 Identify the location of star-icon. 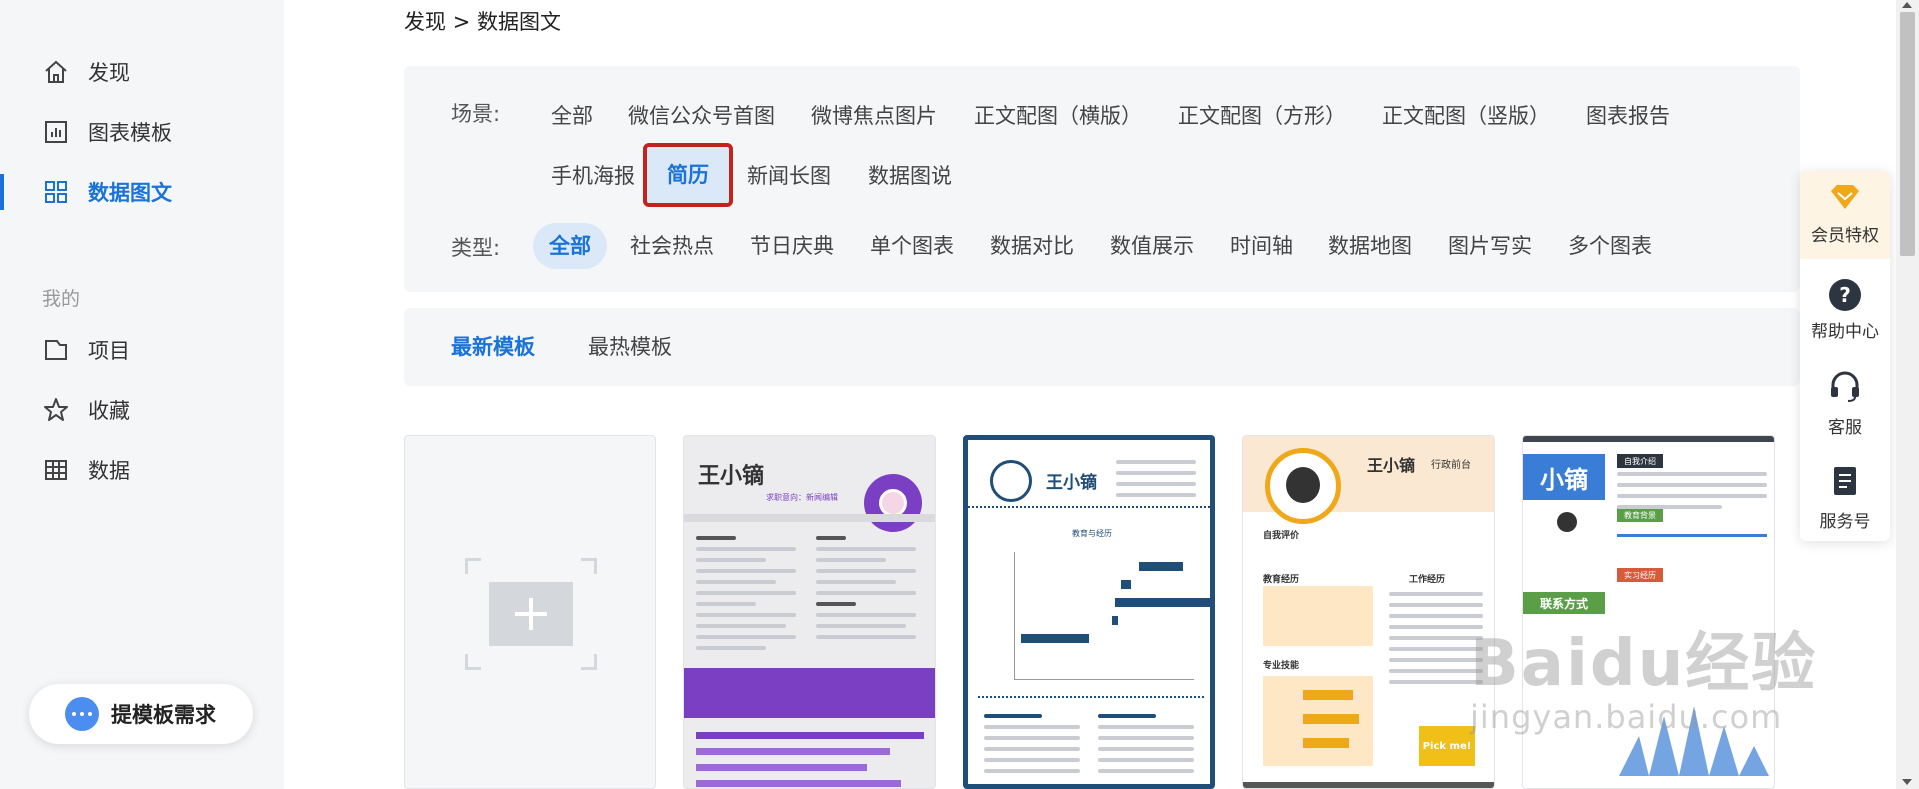
(56, 410).